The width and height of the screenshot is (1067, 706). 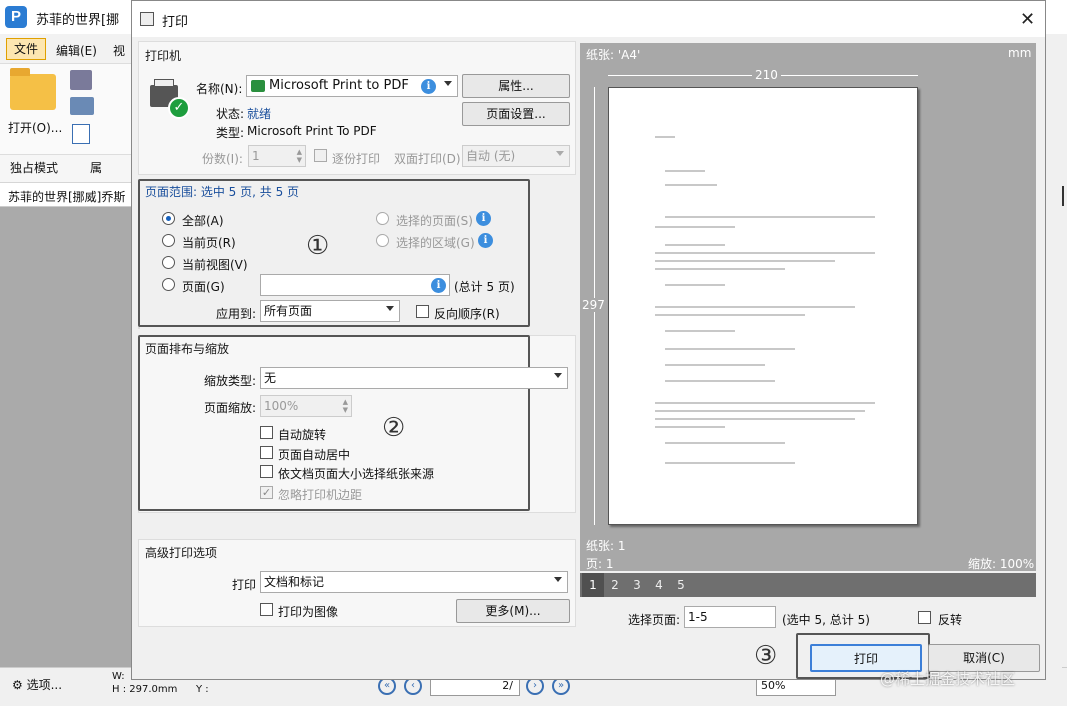 What do you see at coordinates (394, 428) in the screenshot?
I see `annotation-number-2: ②` at bounding box center [394, 428].